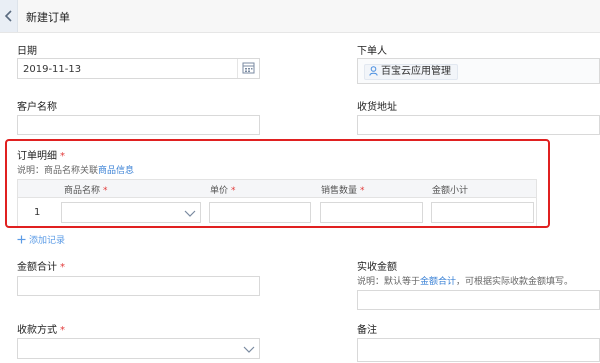 Image resolution: width=600 pixels, height=363 pixels. I want to click on row-index: 1, so click(37, 212).